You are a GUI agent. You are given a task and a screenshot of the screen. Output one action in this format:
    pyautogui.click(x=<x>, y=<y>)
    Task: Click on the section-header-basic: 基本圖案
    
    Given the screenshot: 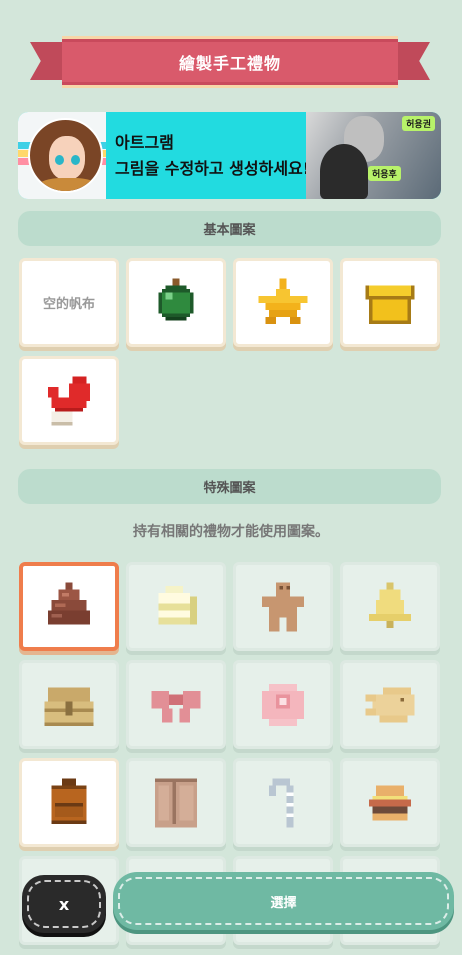 What is the action you would take?
    pyautogui.click(x=229, y=228)
    